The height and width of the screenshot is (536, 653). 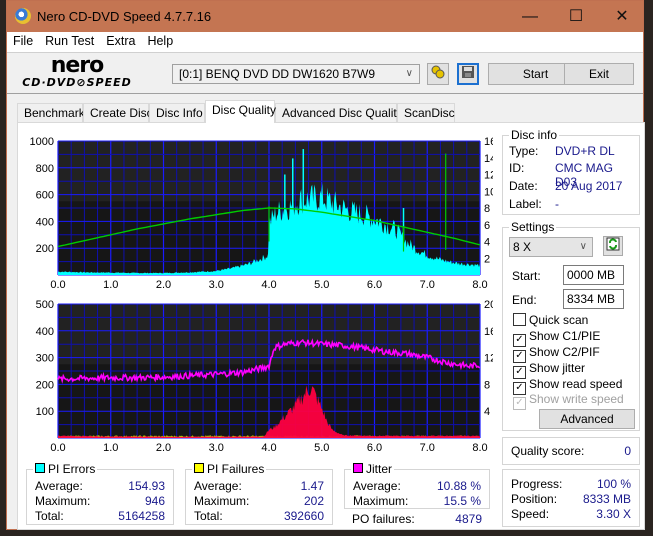 I want to click on pi-errors-total-label: Total:, so click(x=49, y=516).